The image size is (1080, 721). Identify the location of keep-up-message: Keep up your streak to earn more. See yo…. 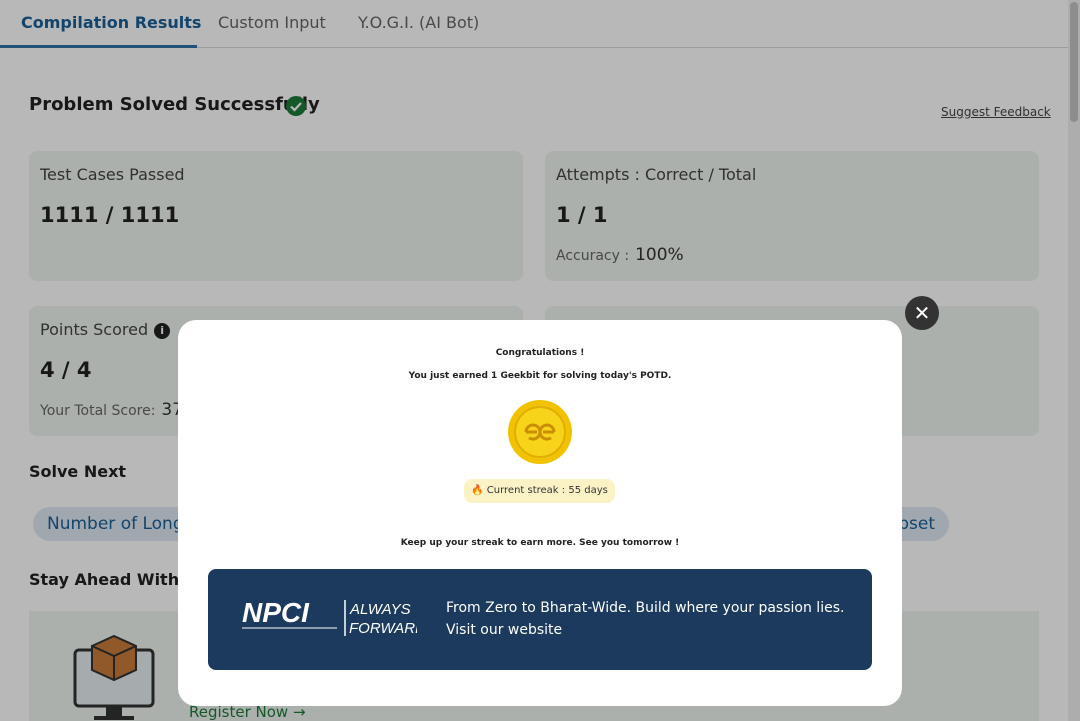
(540, 543).